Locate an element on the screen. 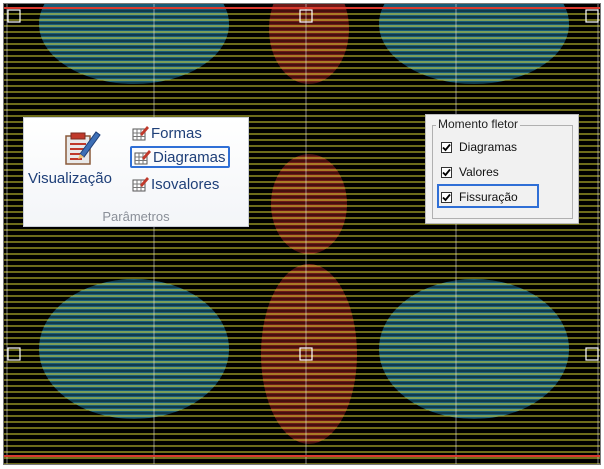 Image resolution: width=604 pixels, height=469 pixels. visualizacao-button: Visualização is located at coordinates (81, 161).